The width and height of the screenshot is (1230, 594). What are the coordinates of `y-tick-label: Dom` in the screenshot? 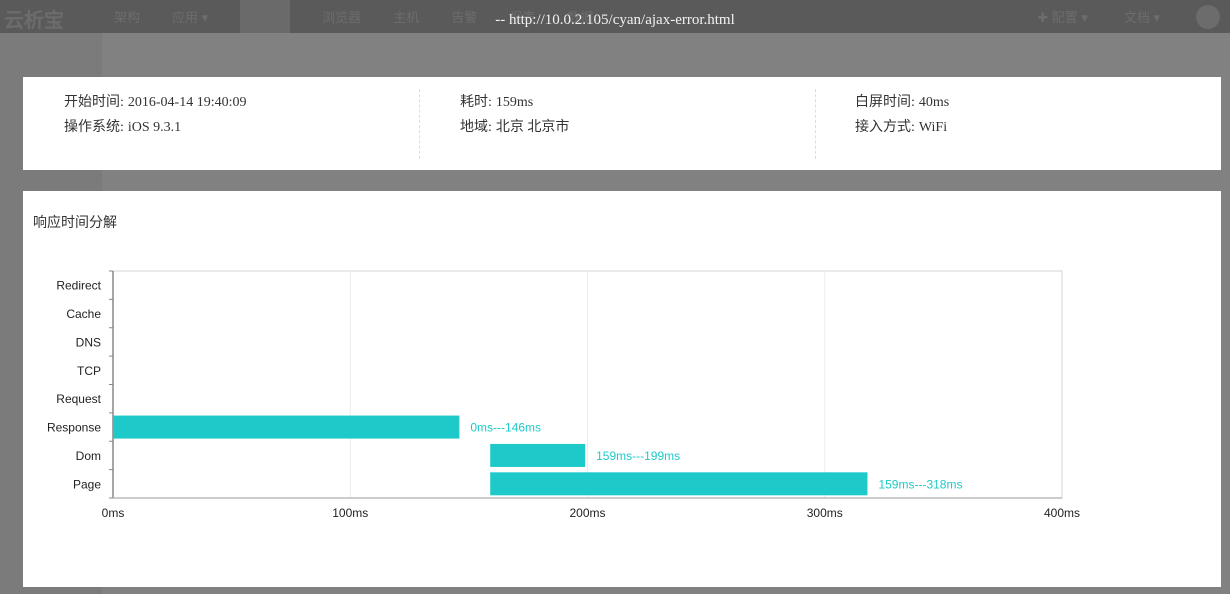 It's located at (88, 456).